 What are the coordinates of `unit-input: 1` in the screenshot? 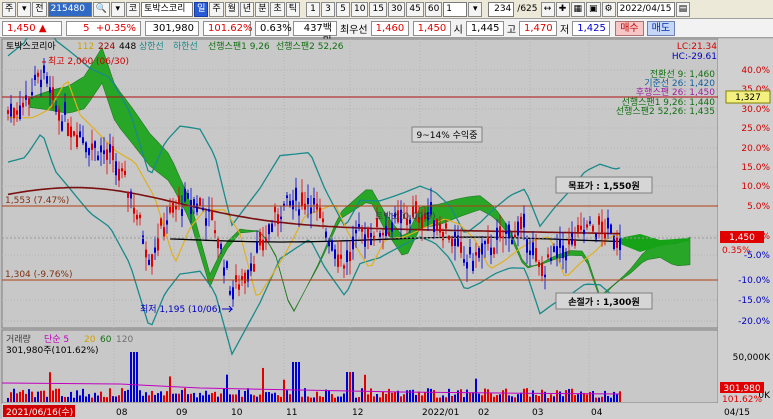 It's located at (455, 9).